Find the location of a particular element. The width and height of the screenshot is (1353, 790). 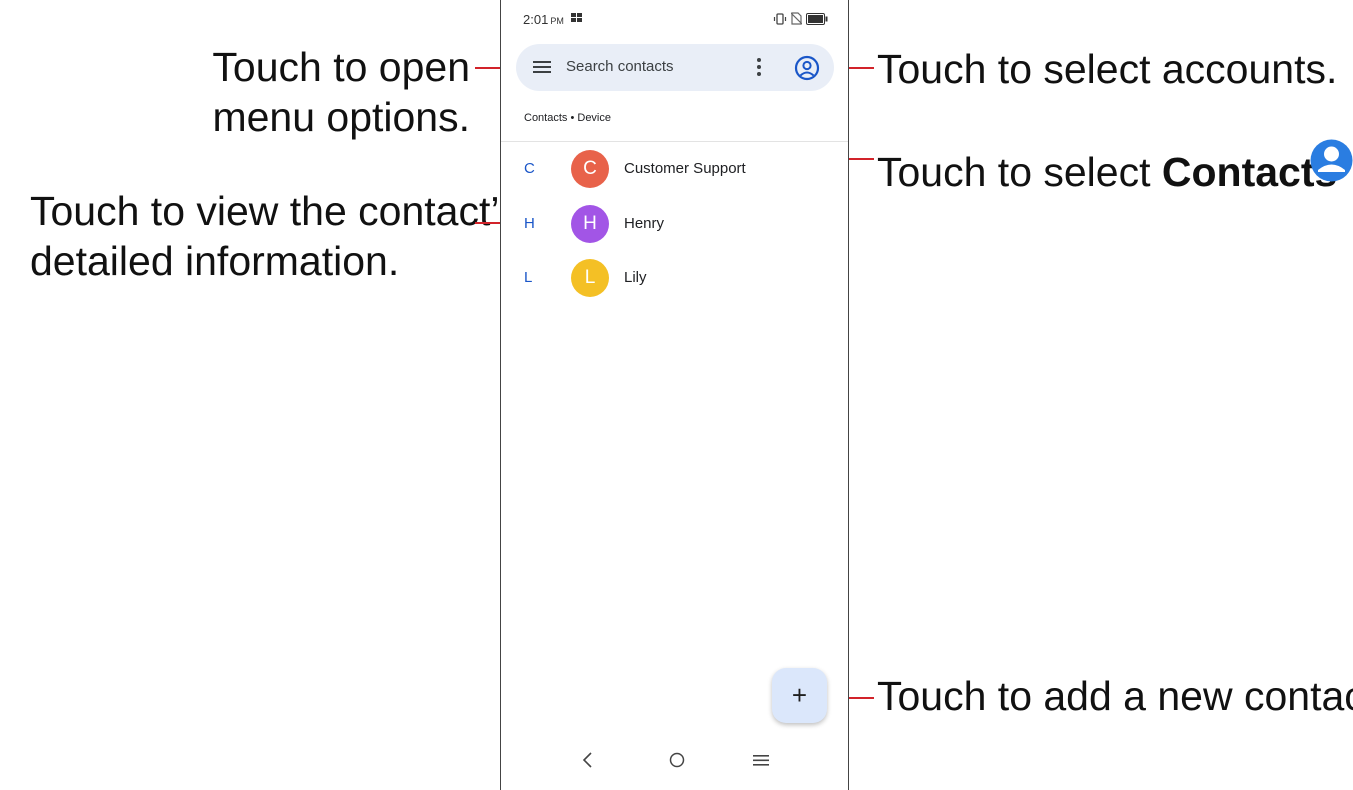

status-clock: 2:01 is located at coordinates (536, 19).